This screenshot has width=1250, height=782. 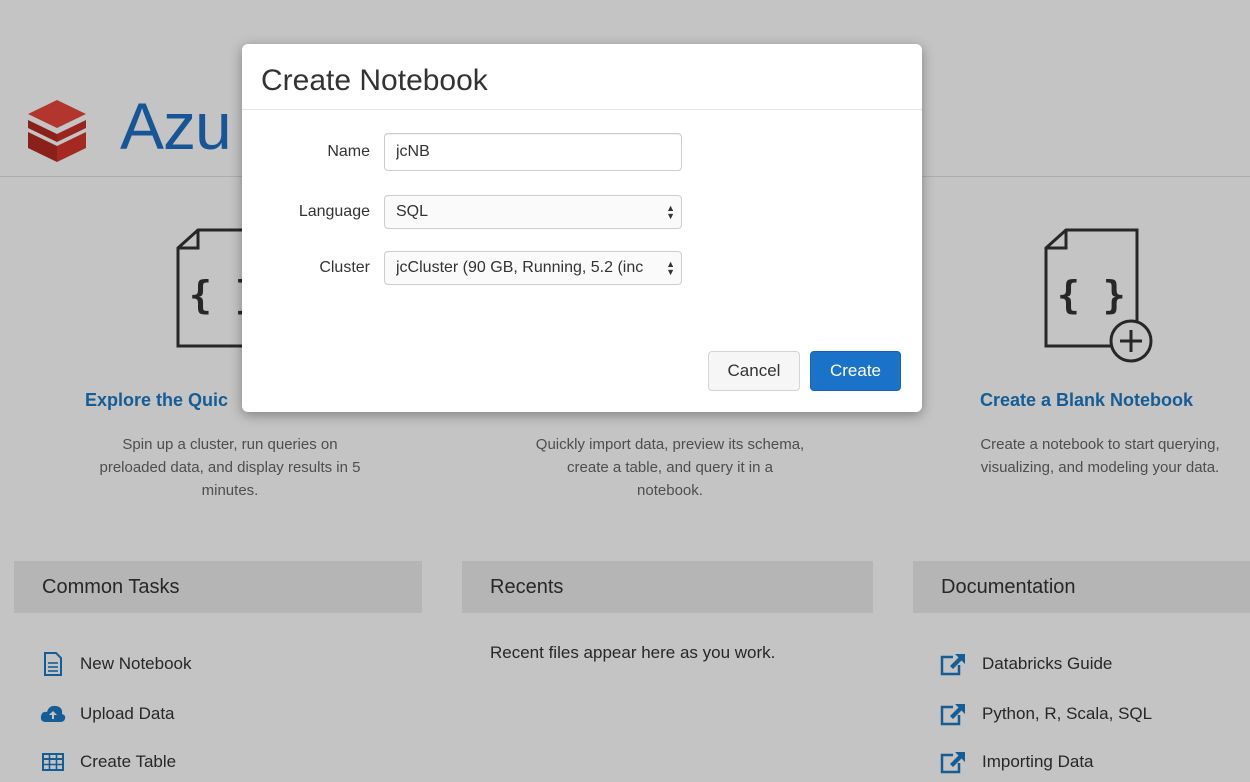 What do you see at coordinates (754, 371) in the screenshot?
I see `cancel-button: Cancel` at bounding box center [754, 371].